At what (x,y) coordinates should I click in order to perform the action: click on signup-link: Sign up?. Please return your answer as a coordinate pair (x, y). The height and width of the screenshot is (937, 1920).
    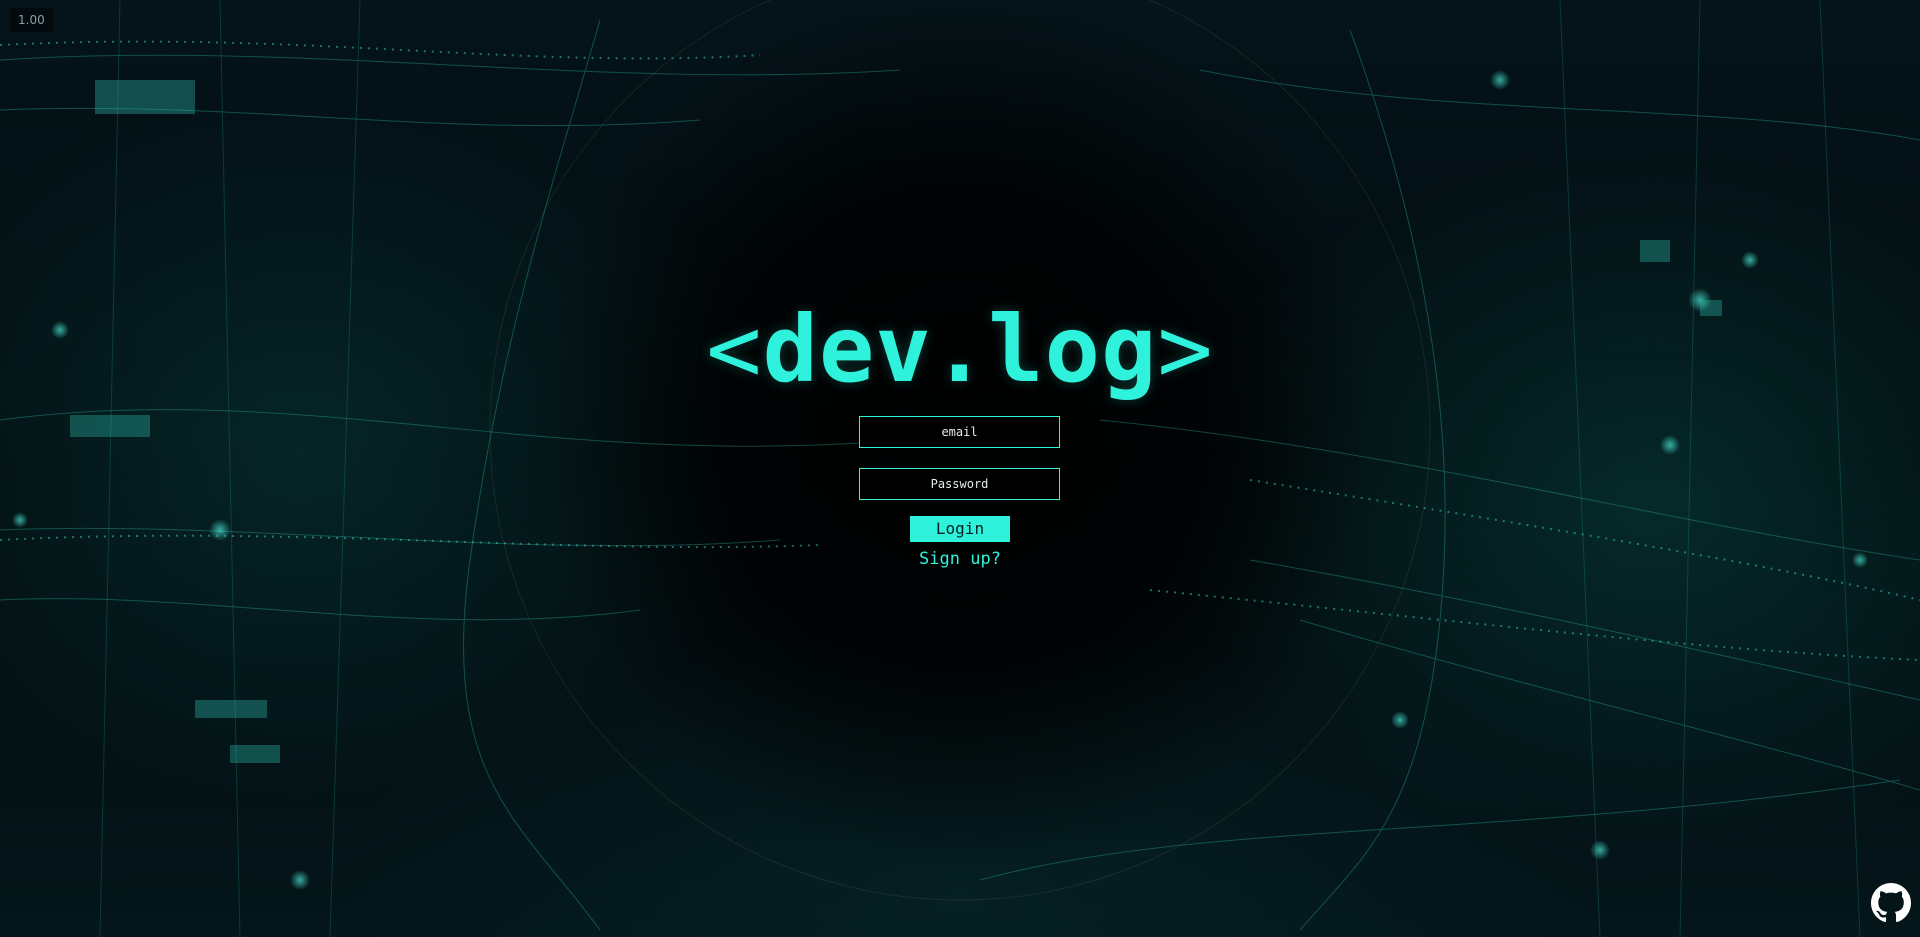
    Looking at the image, I should click on (960, 559).